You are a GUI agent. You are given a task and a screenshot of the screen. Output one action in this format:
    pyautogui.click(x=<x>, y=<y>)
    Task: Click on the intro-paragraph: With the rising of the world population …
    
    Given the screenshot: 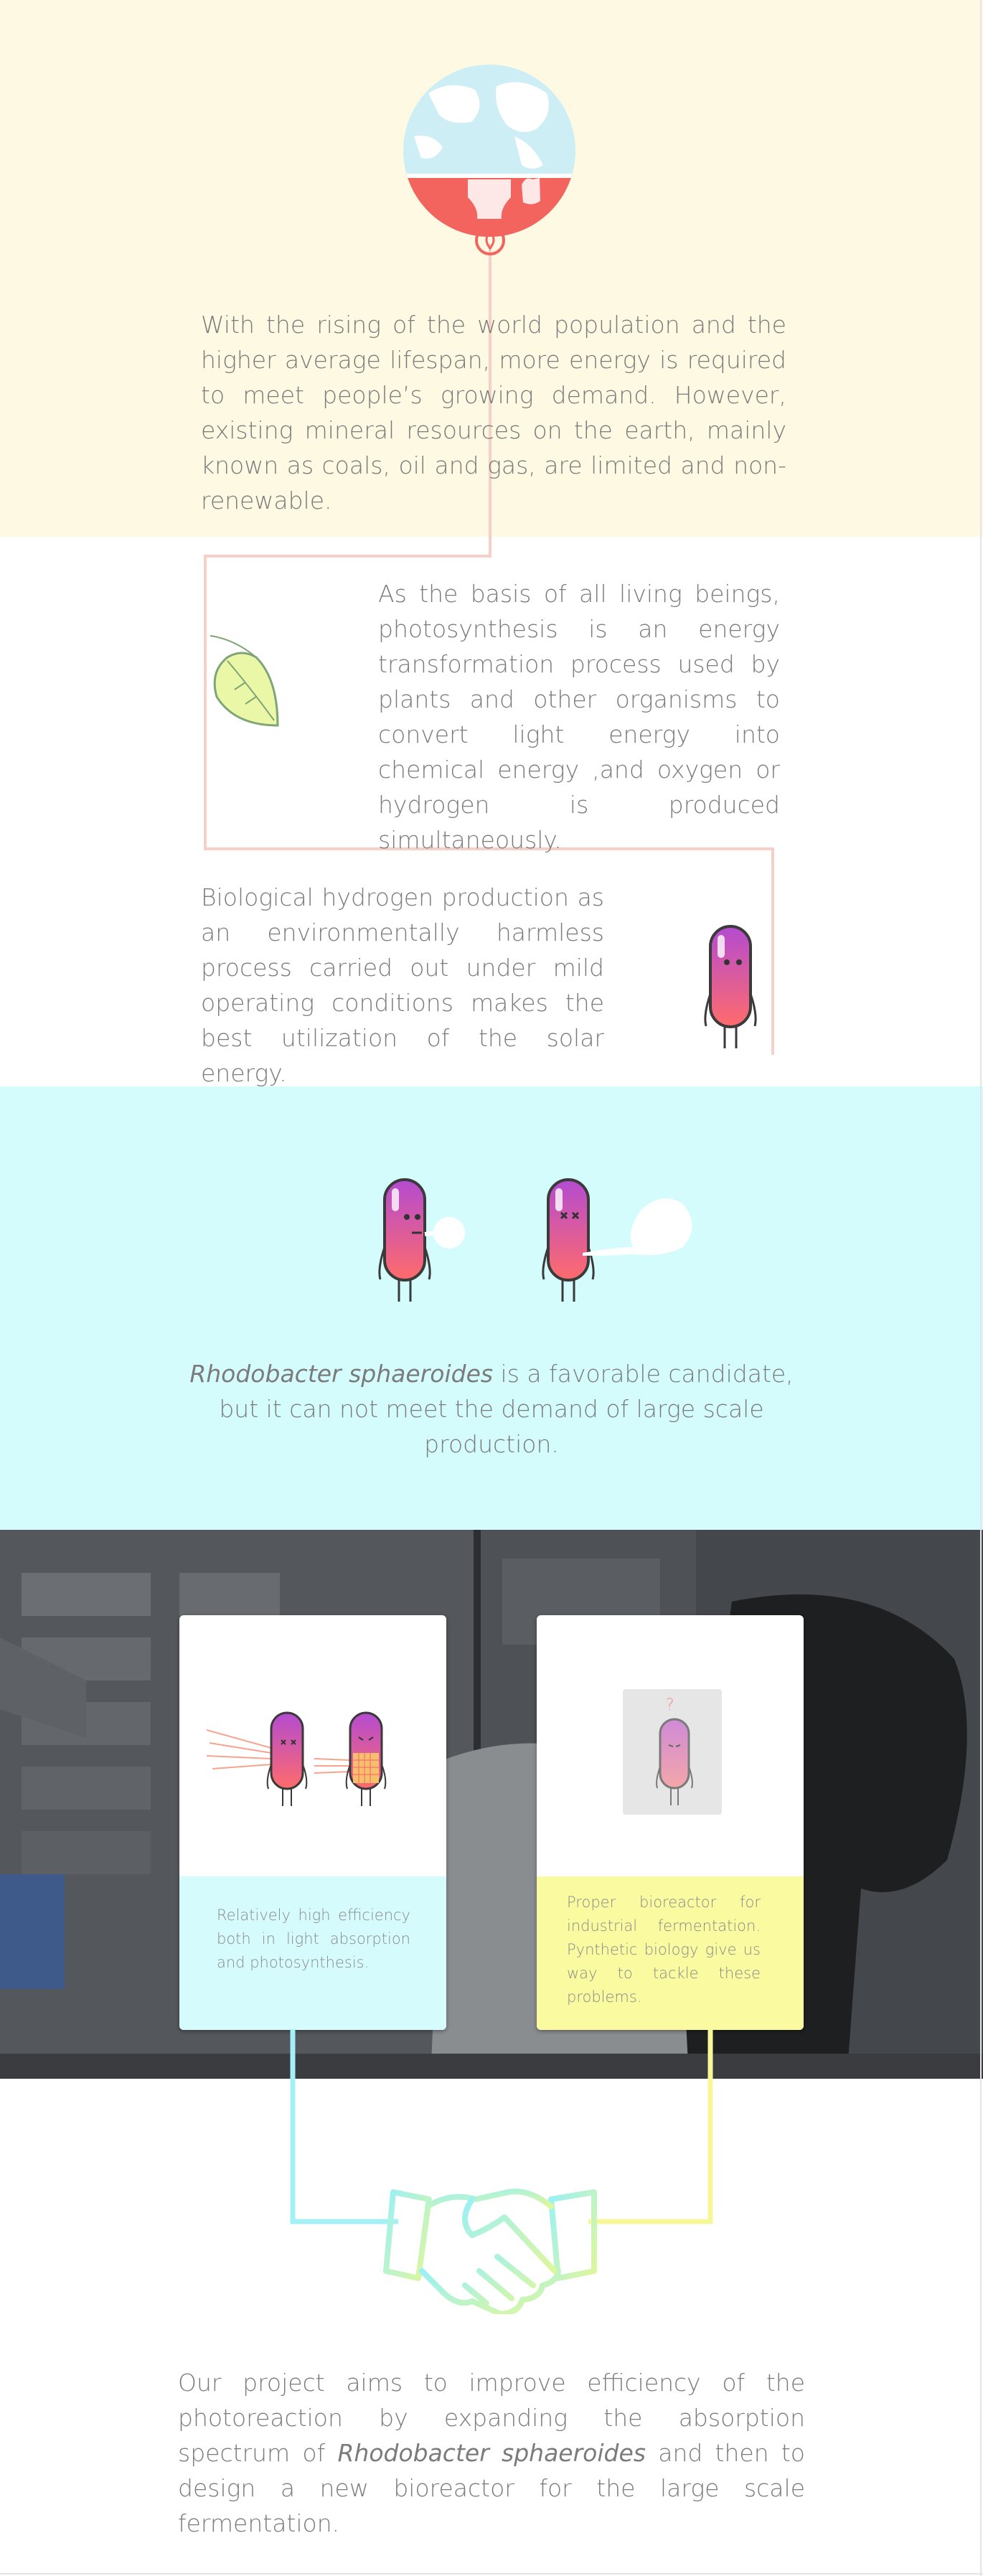 What is the action you would take?
    pyautogui.click(x=493, y=412)
    